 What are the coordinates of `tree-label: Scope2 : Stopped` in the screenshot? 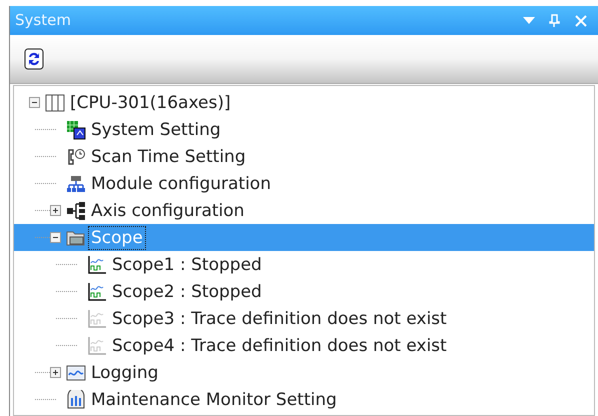 It's located at (187, 292).